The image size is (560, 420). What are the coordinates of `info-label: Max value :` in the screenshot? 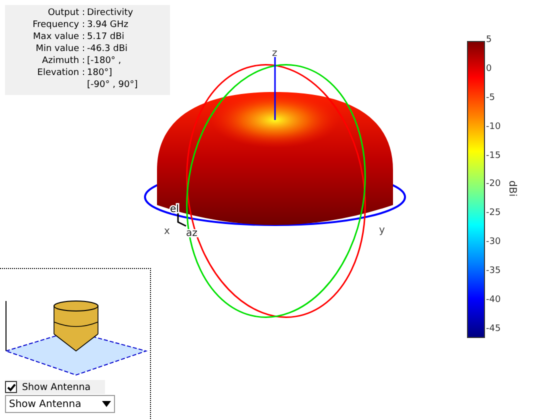 It's located at (58, 37).